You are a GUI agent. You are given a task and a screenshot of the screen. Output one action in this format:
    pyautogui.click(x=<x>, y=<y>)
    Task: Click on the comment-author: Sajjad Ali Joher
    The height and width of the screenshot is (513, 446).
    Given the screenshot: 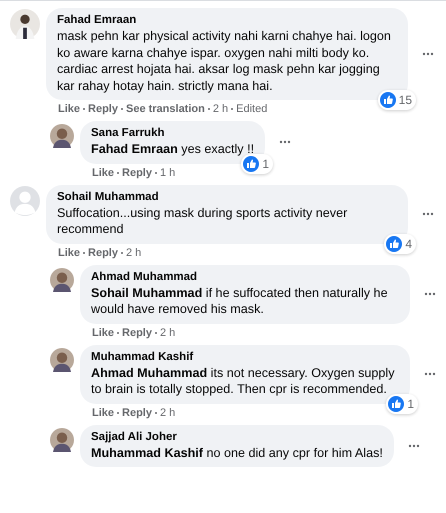 What is the action you would take?
    pyautogui.click(x=237, y=437)
    